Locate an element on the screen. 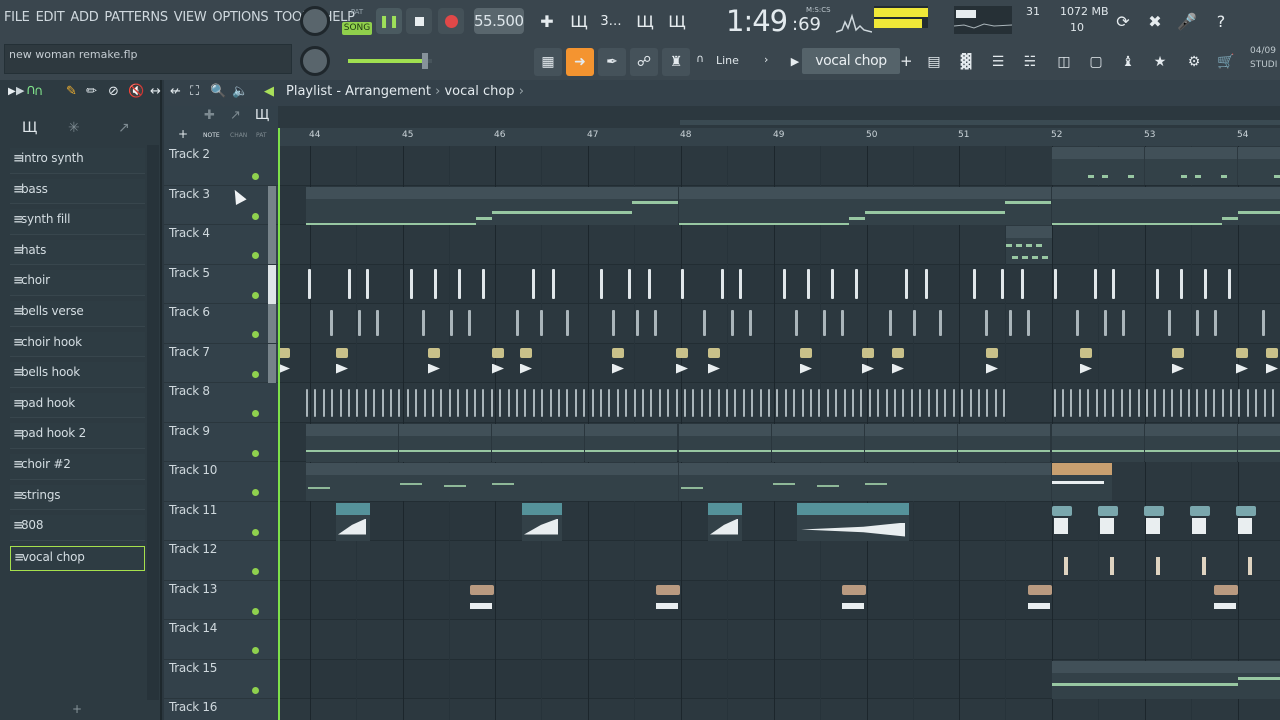 The width and height of the screenshot is (1280, 720). speaker-icon: 🔈 is located at coordinates (240, 91).